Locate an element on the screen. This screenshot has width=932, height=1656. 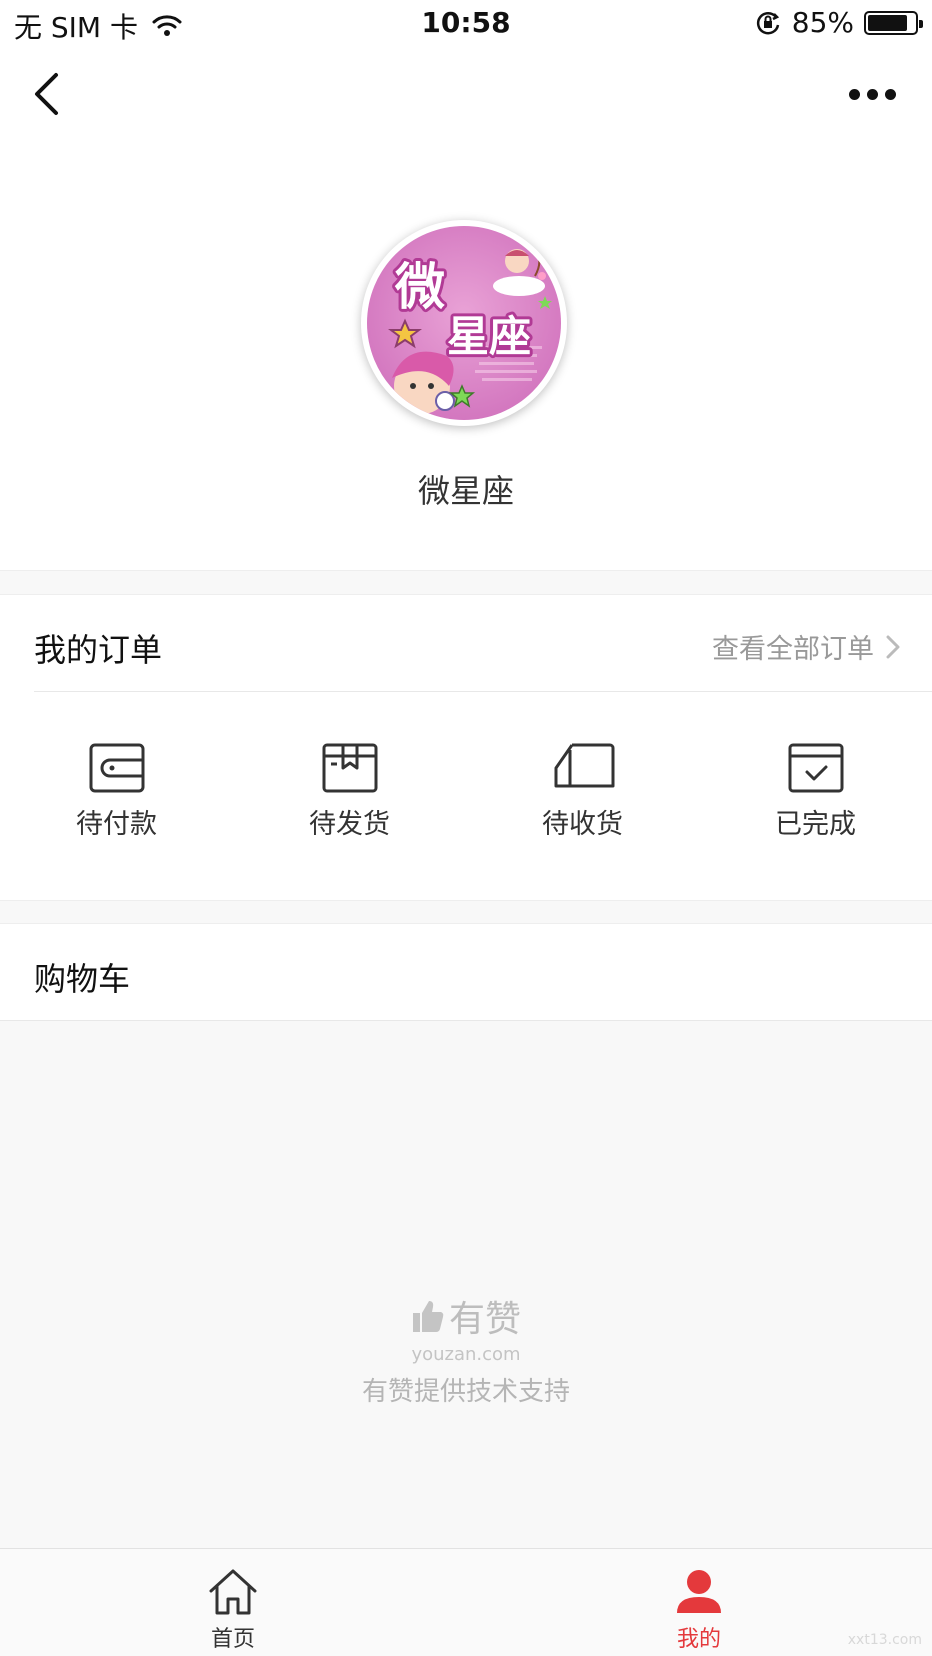
chevron-left-icon is located at coordinates (46, 94).